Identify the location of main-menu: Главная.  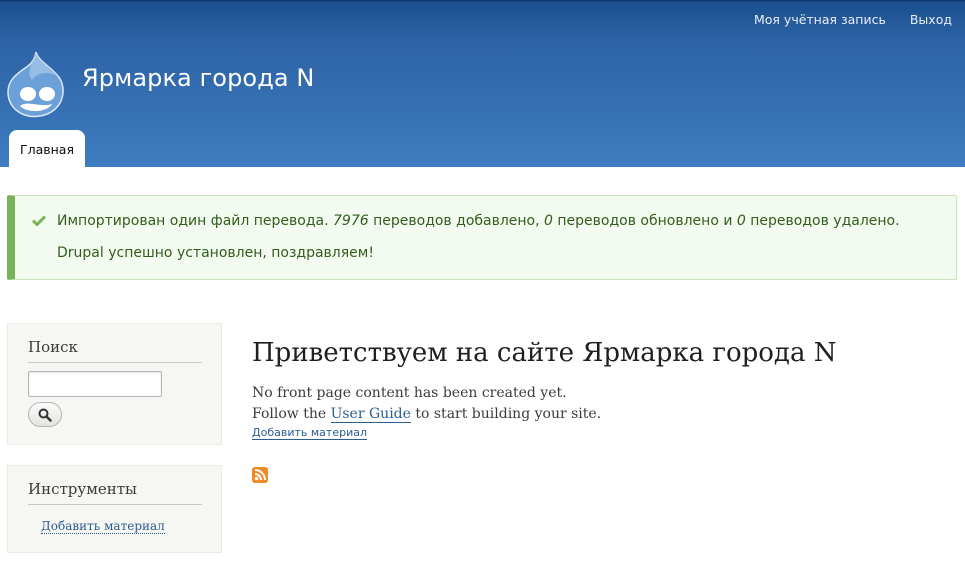
(47, 148).